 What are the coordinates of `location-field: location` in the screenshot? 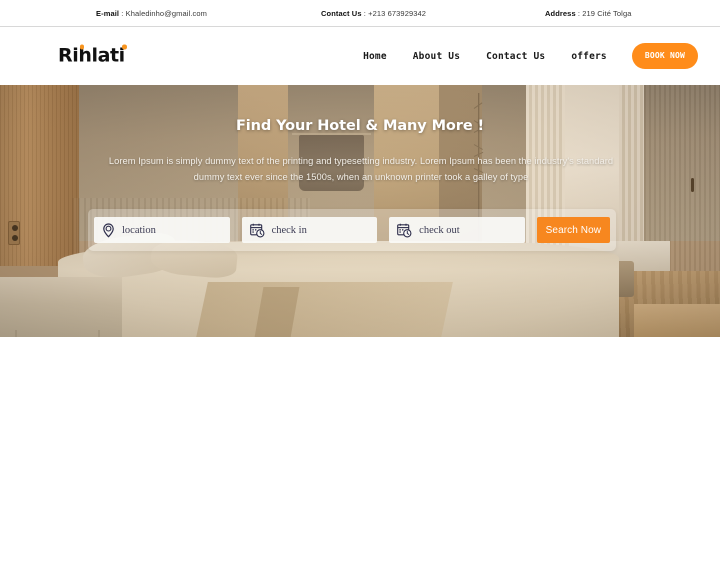 It's located at (162, 230).